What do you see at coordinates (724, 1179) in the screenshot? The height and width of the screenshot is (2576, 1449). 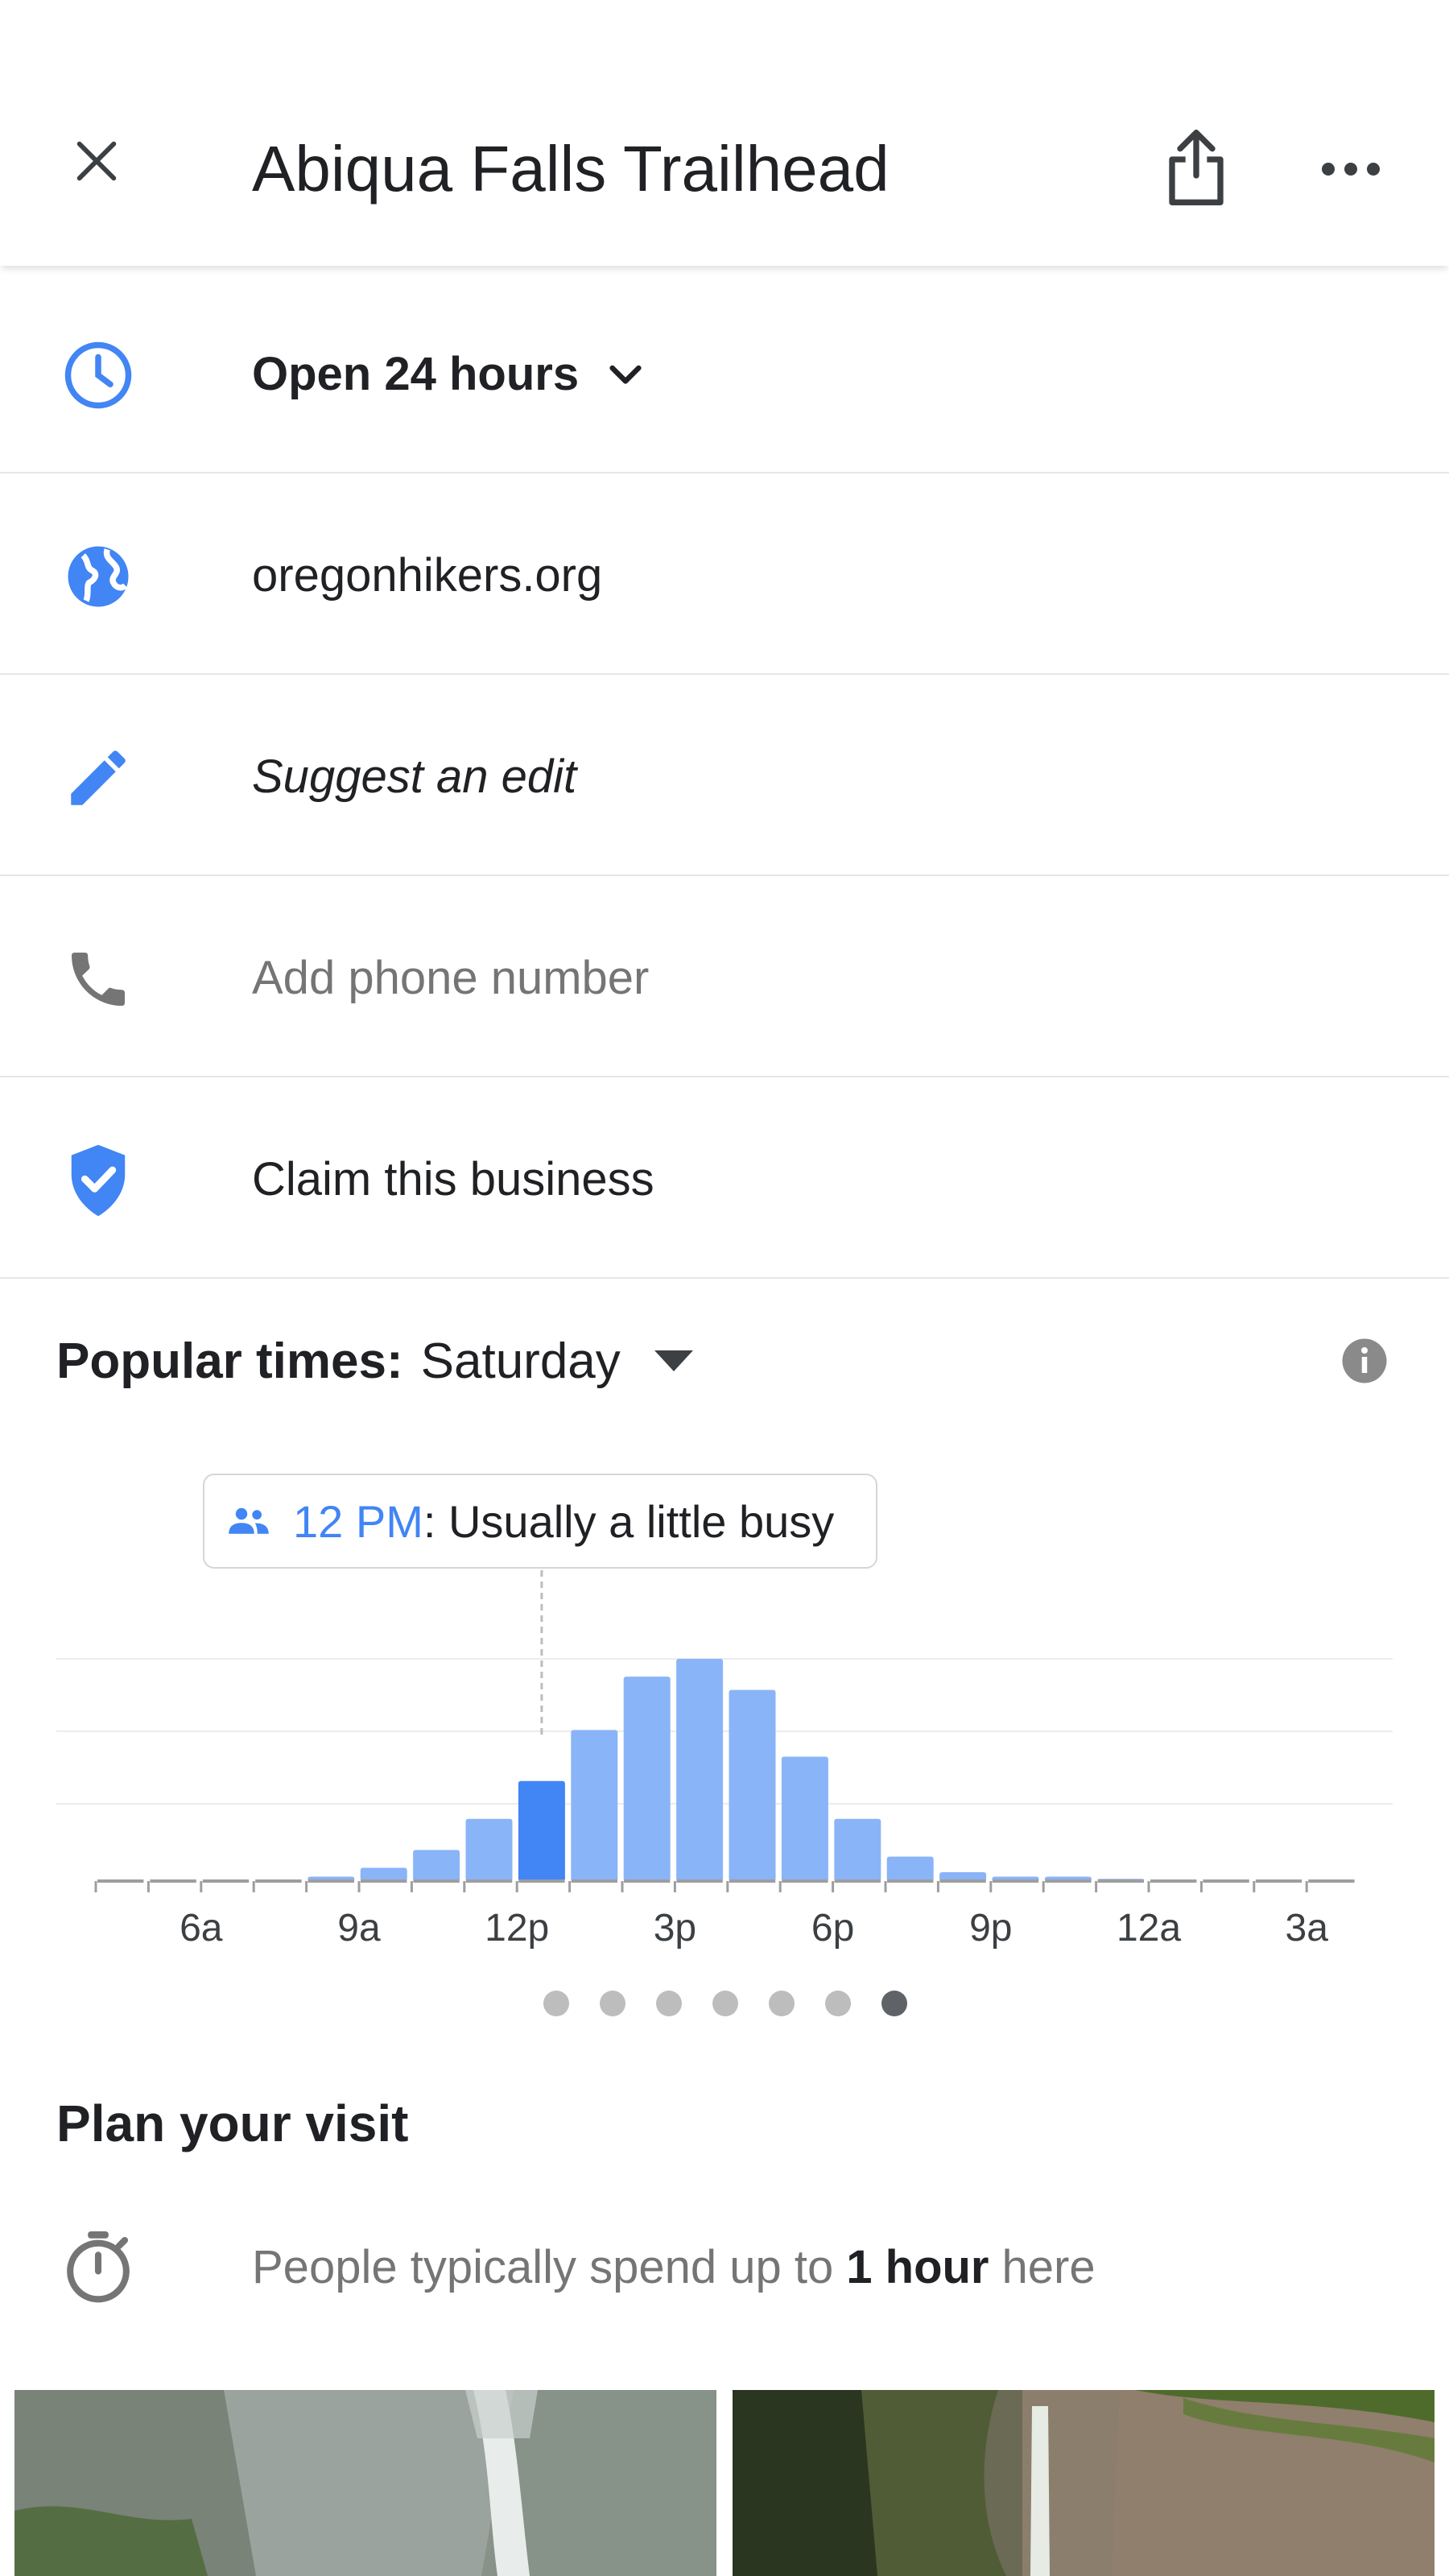 I see `claim-business-row: Claim this business` at bounding box center [724, 1179].